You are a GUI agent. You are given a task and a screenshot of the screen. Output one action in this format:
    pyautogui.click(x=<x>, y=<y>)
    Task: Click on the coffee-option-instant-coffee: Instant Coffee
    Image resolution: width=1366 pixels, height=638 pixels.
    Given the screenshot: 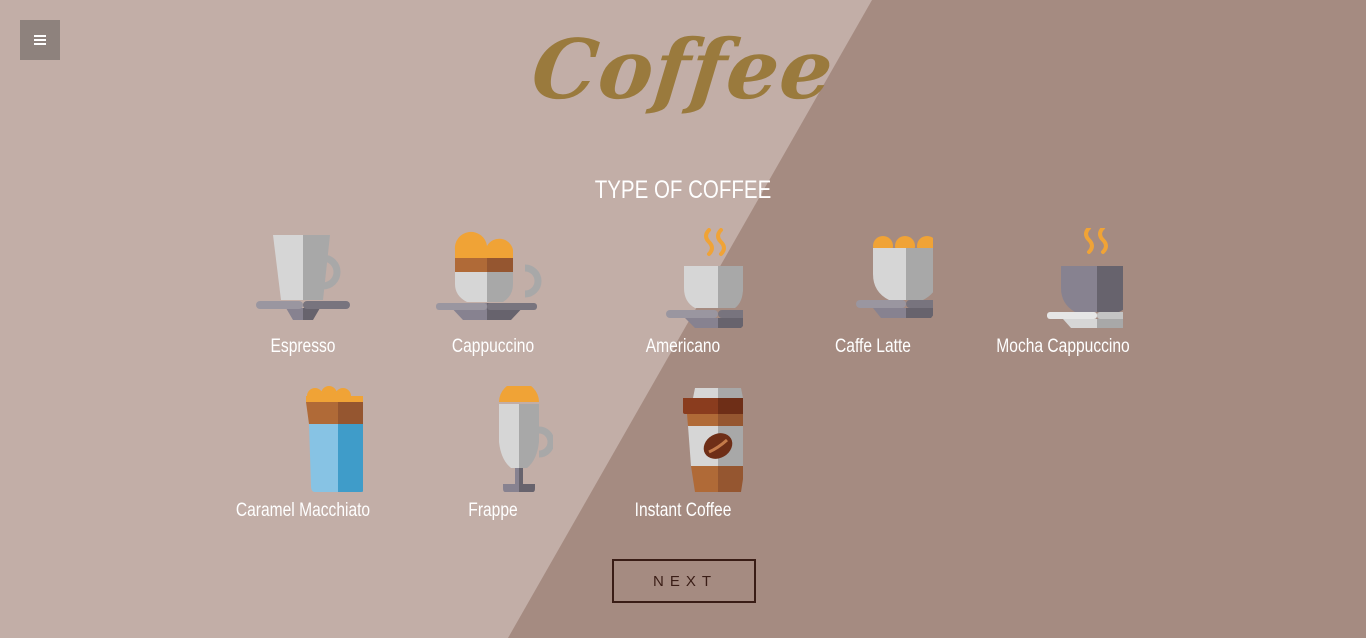 What is the action you would take?
    pyautogui.click(x=683, y=454)
    